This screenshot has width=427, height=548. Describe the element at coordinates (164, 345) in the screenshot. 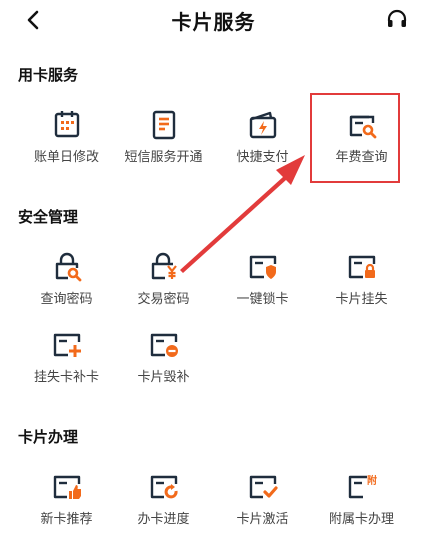

I see `card-minus-icon` at that location.